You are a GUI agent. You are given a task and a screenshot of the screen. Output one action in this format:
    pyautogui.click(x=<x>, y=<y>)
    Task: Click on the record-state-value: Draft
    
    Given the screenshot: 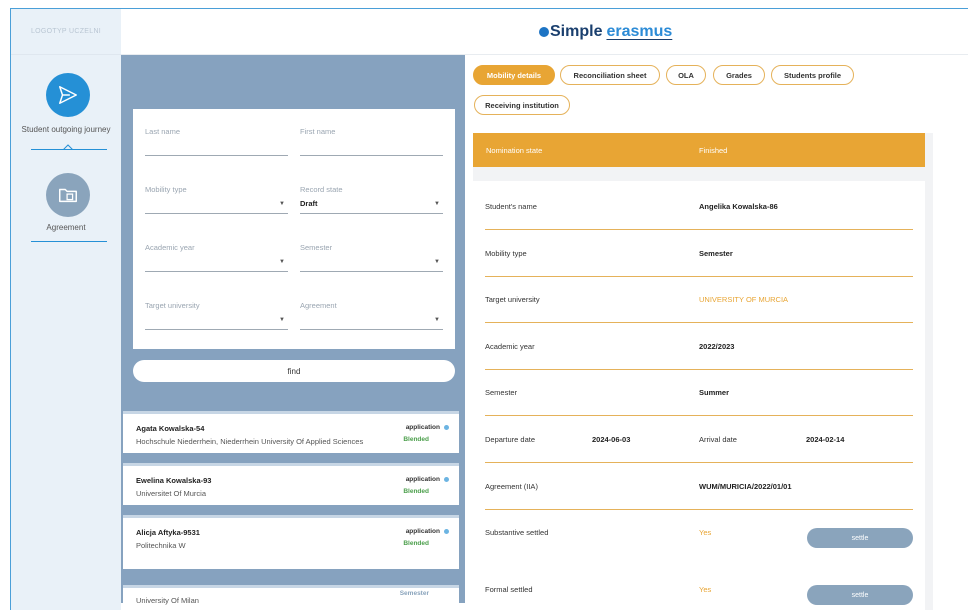 What is the action you would take?
    pyautogui.click(x=309, y=203)
    